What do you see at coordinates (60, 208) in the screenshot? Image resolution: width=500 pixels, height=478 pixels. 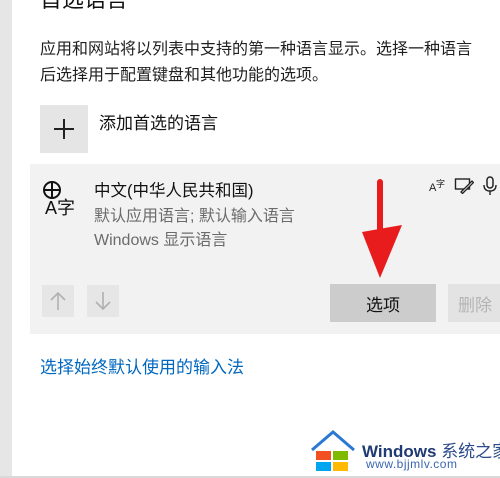 I see `language-icon-glyph: A字` at bounding box center [60, 208].